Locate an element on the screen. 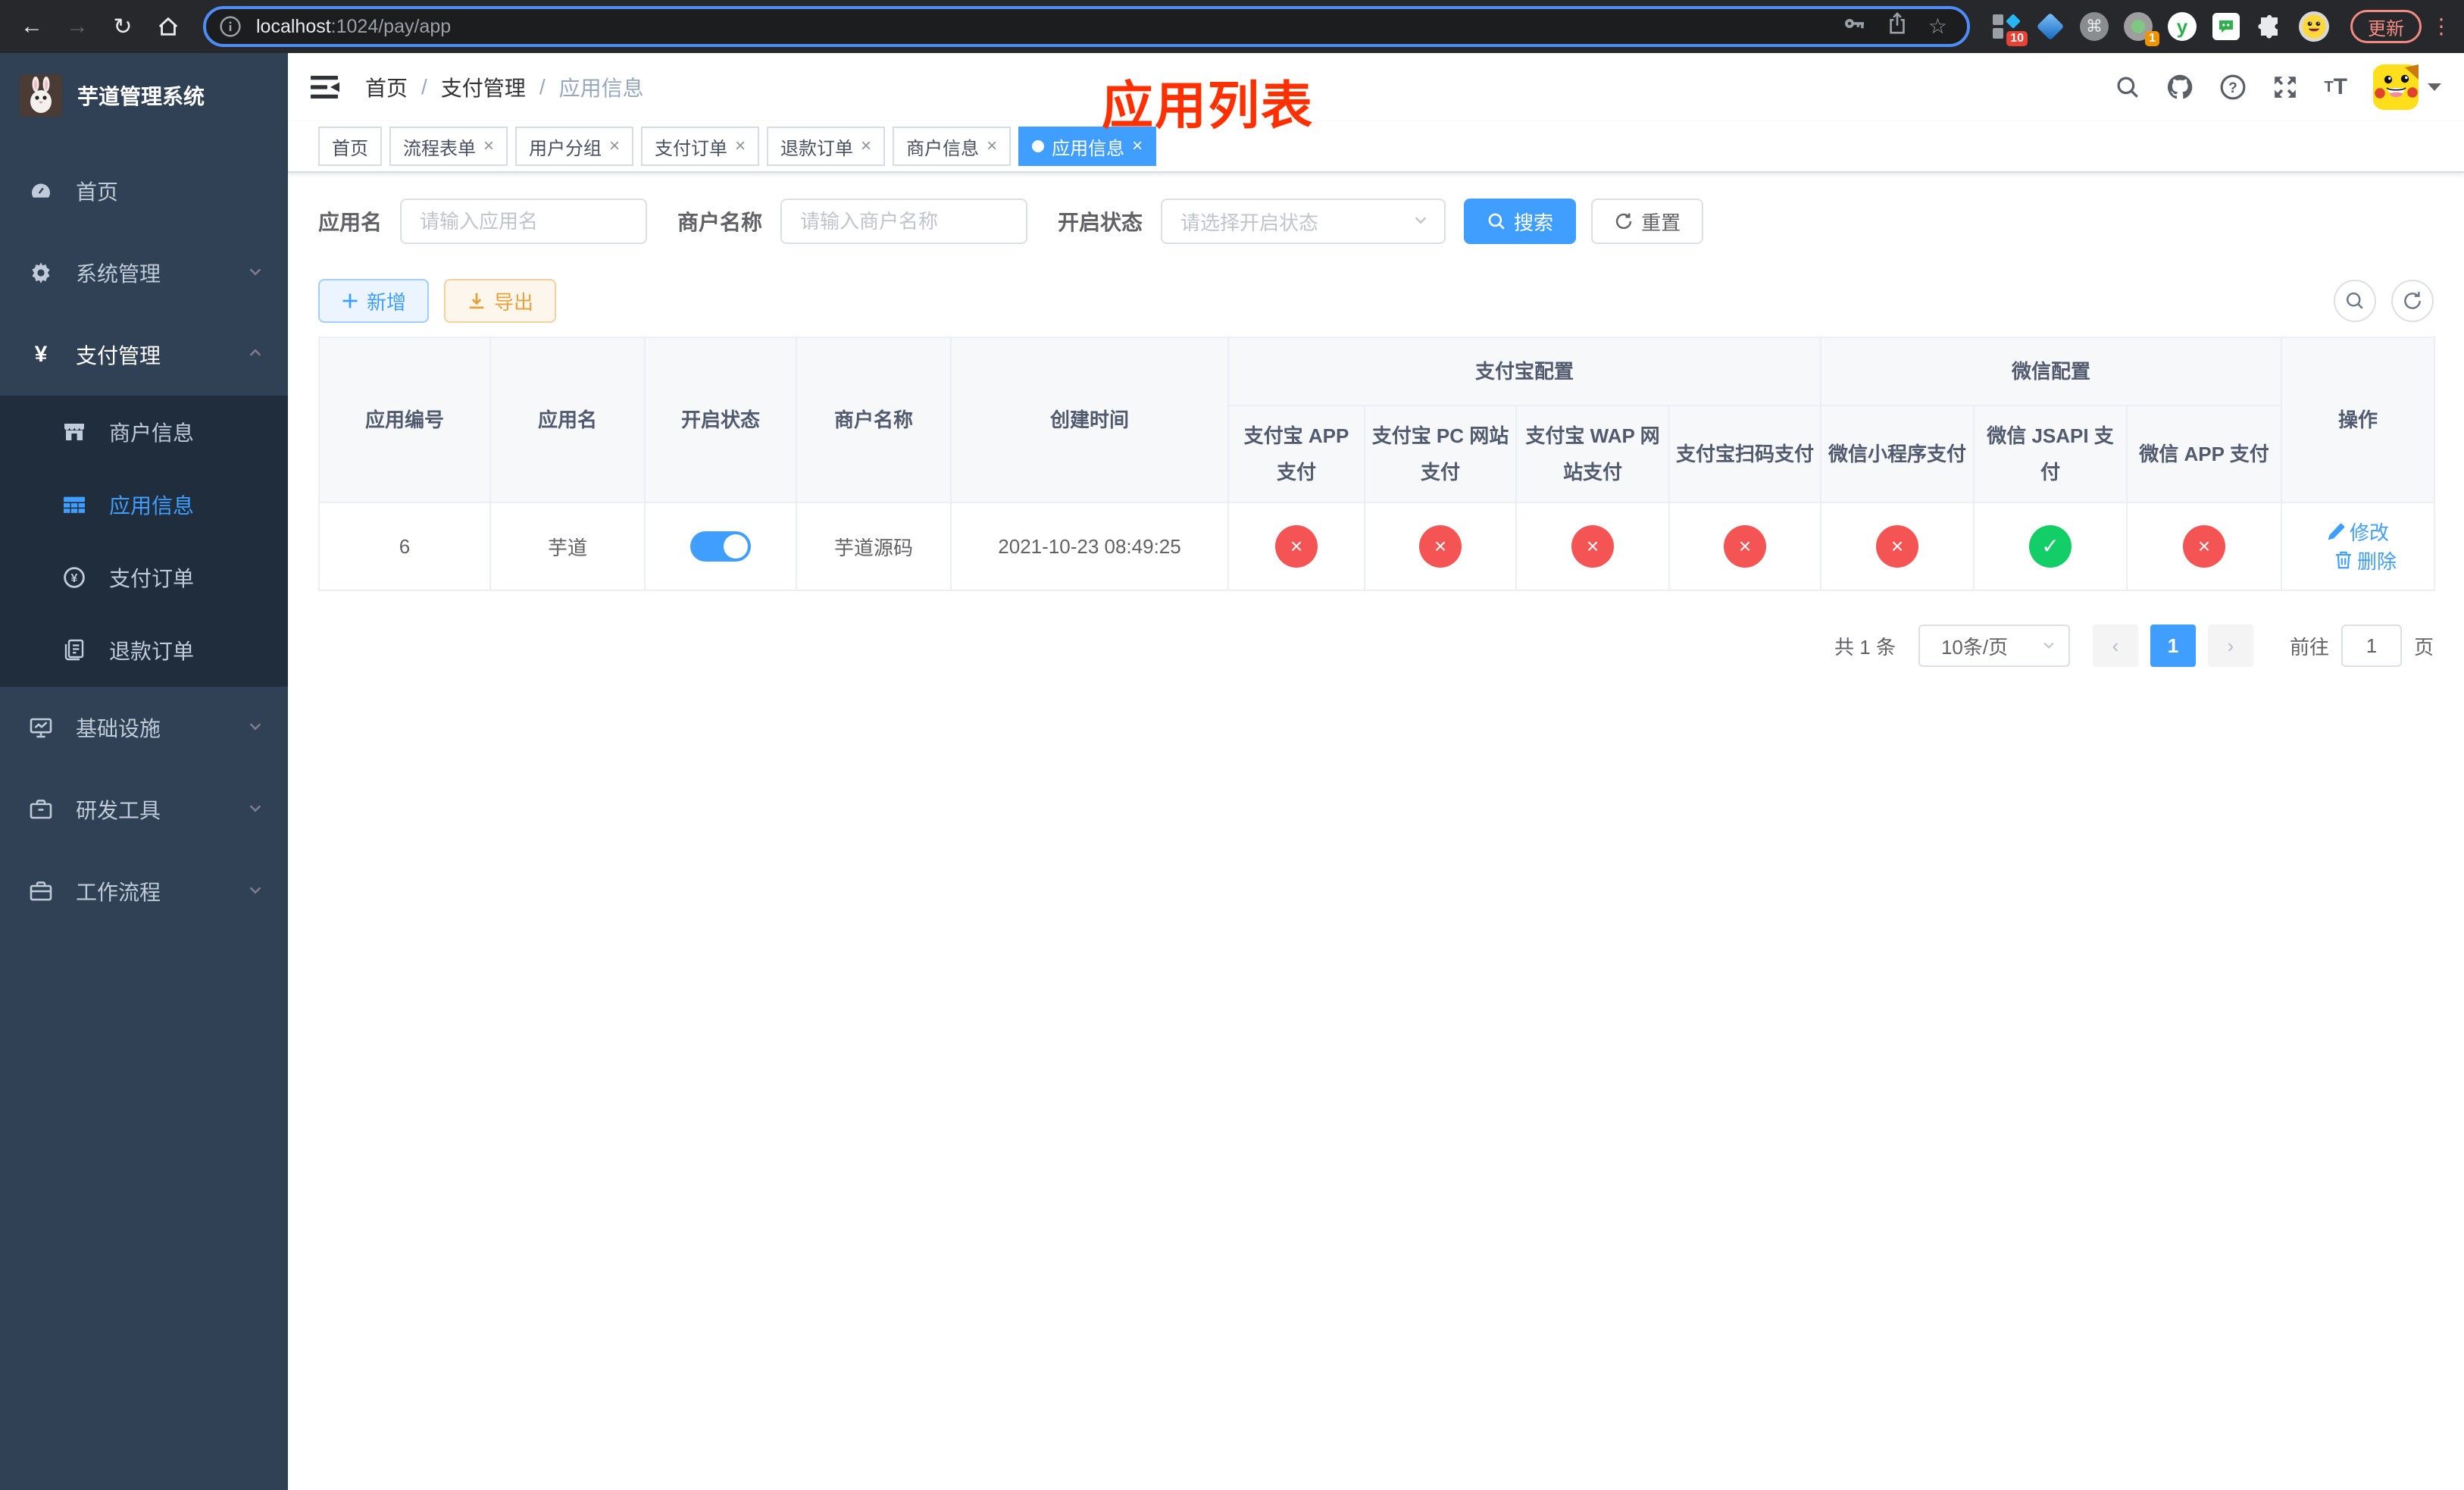  monitor-icon is located at coordinates (41, 727).